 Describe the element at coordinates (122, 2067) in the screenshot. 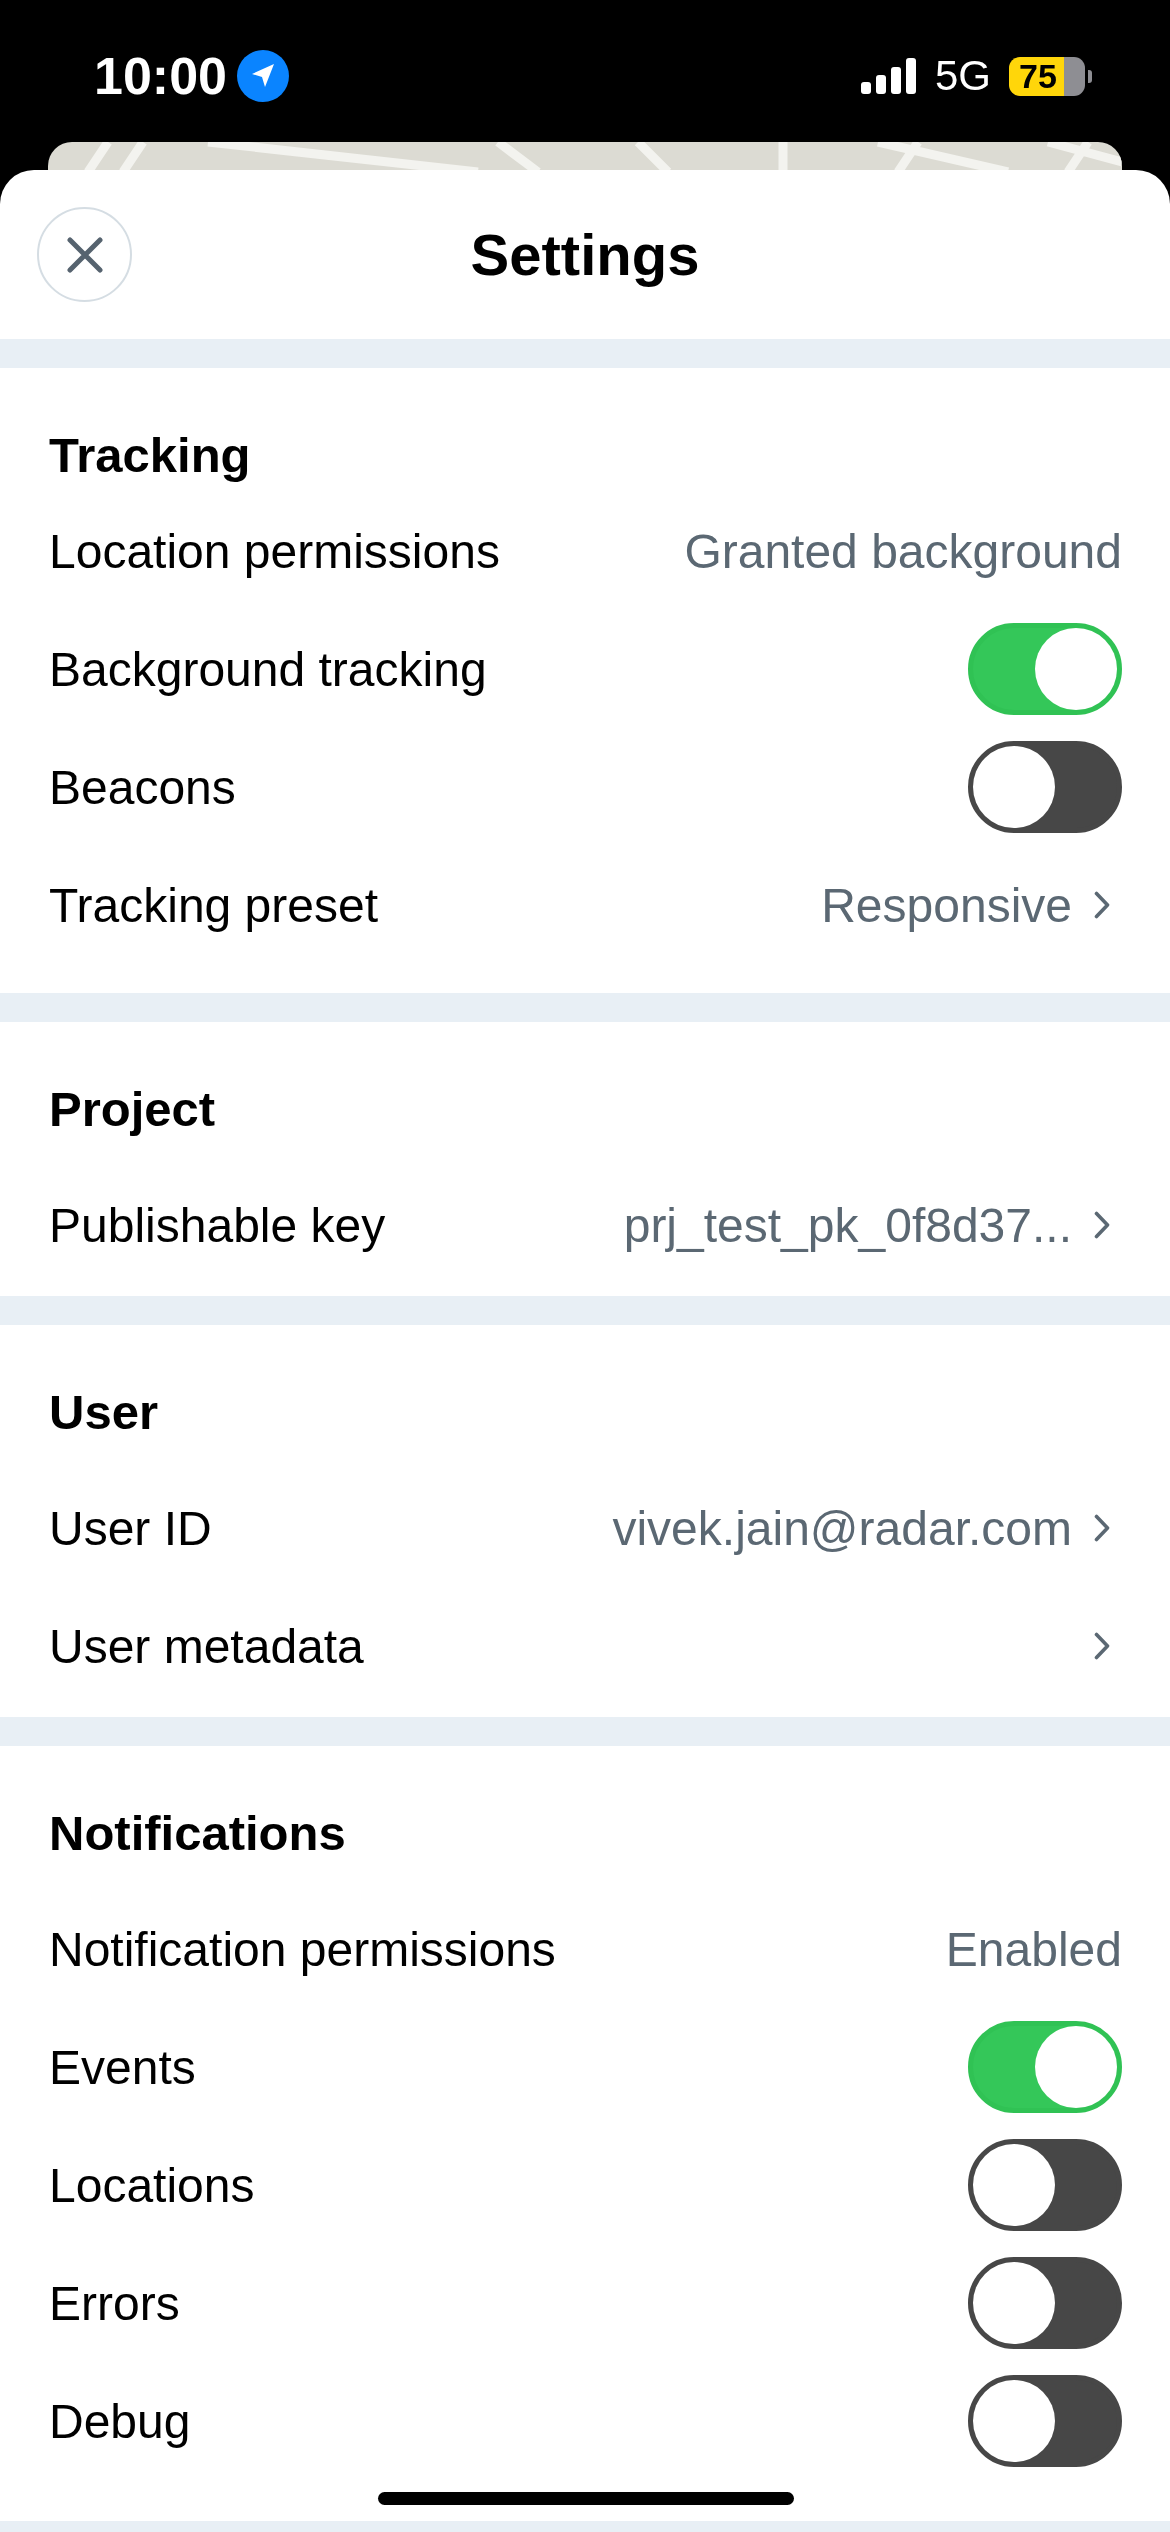

I see `row-label: Events` at that location.